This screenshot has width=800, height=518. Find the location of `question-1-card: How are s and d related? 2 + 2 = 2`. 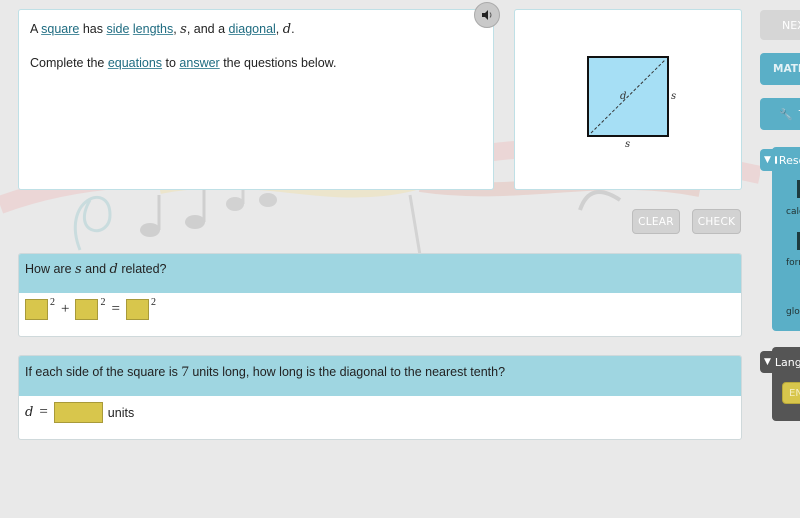

question-1-card: How are s and d related? 2 + 2 = 2 is located at coordinates (380, 295).